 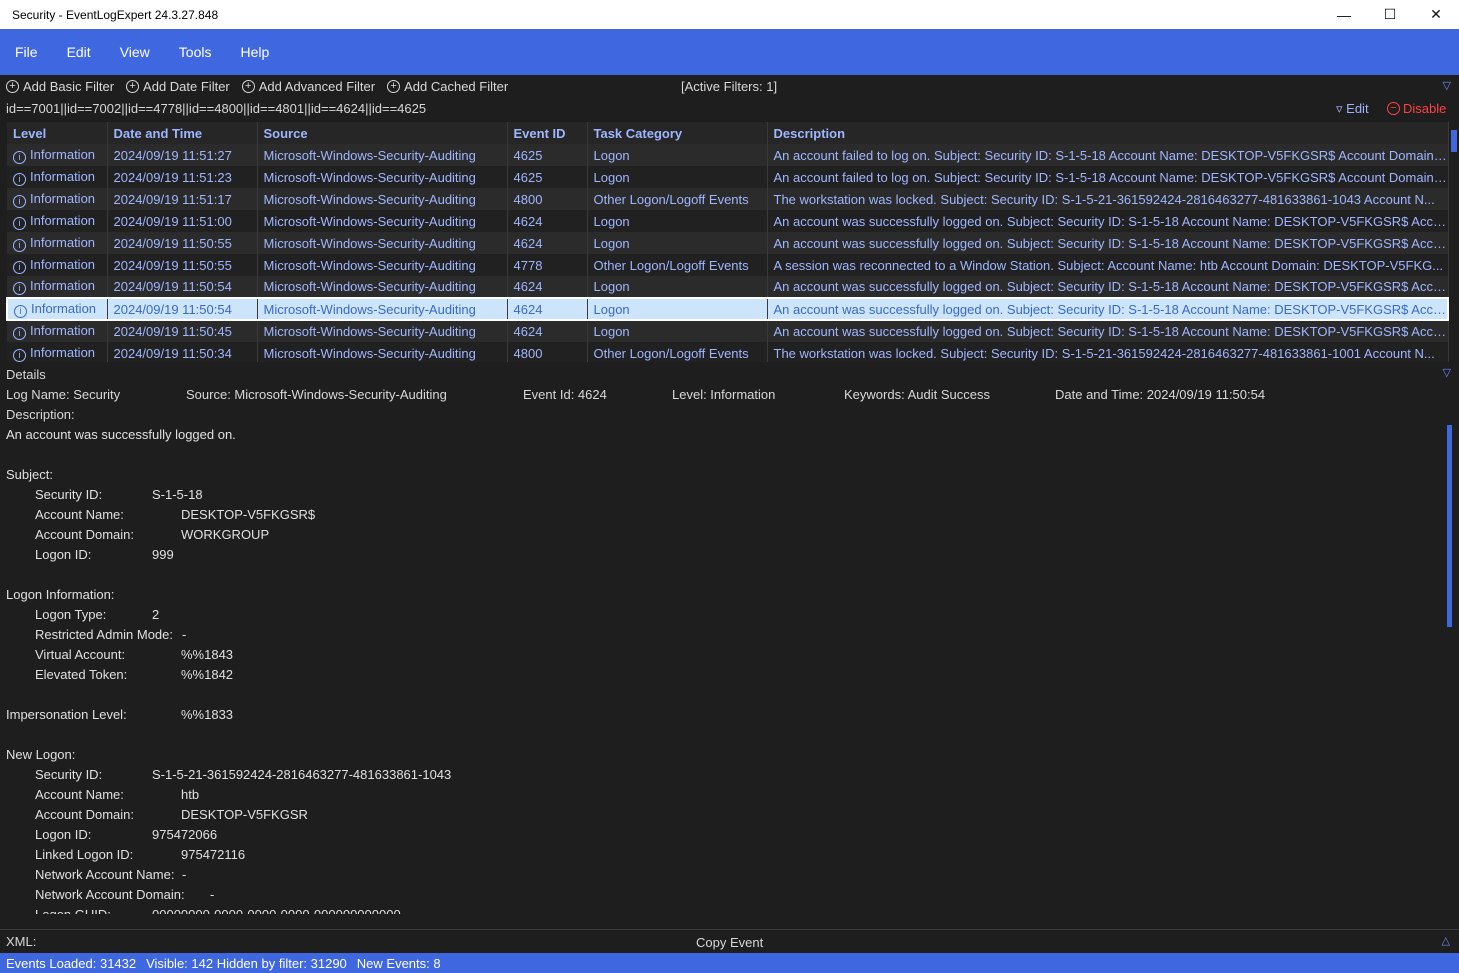 I want to click on cell-date-time: 2024/09/19 11:51:23, so click(x=182, y=177).